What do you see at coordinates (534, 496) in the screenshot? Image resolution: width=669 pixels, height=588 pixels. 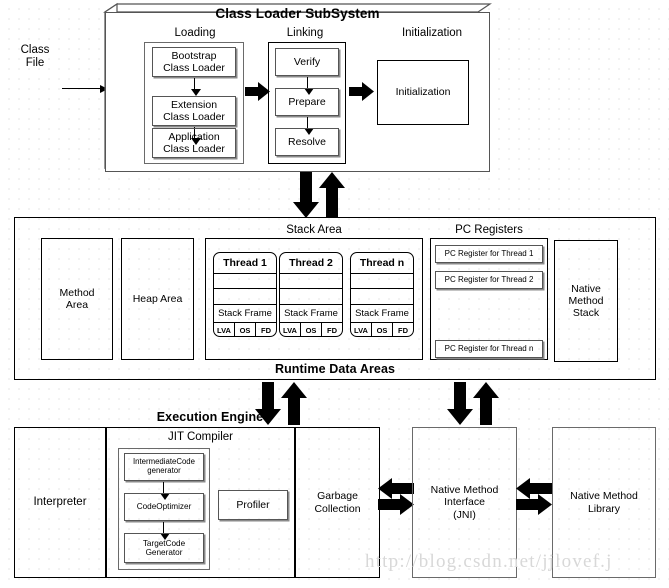 I see `jni-library-arrows-icon` at bounding box center [534, 496].